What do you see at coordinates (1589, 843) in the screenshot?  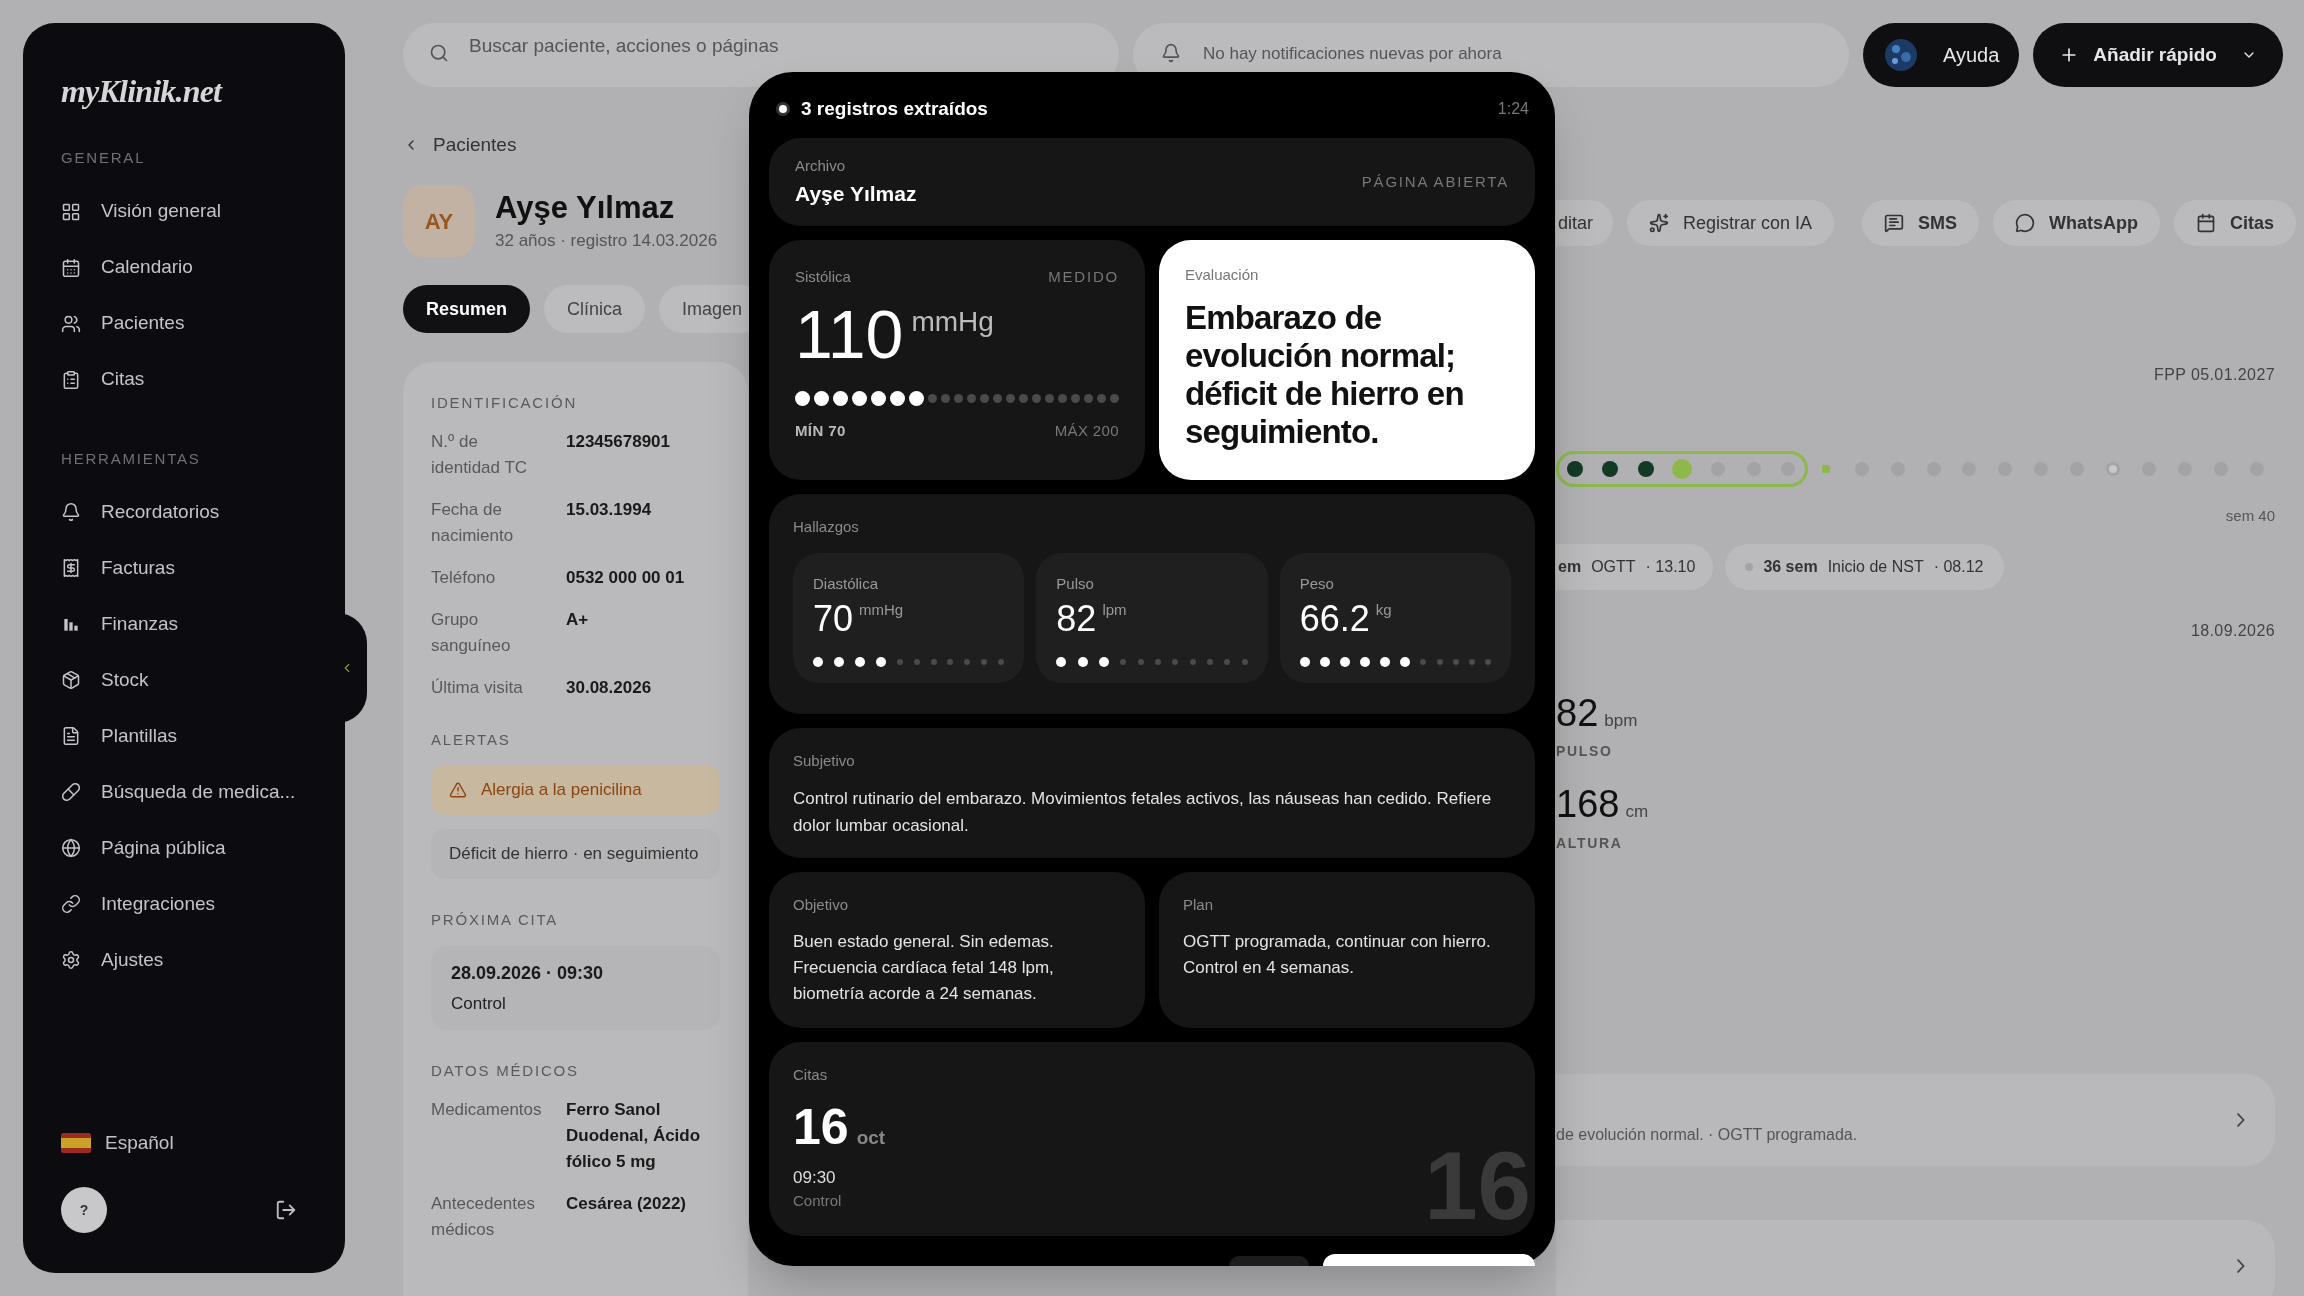 I see `vital-label: ALTURA` at bounding box center [1589, 843].